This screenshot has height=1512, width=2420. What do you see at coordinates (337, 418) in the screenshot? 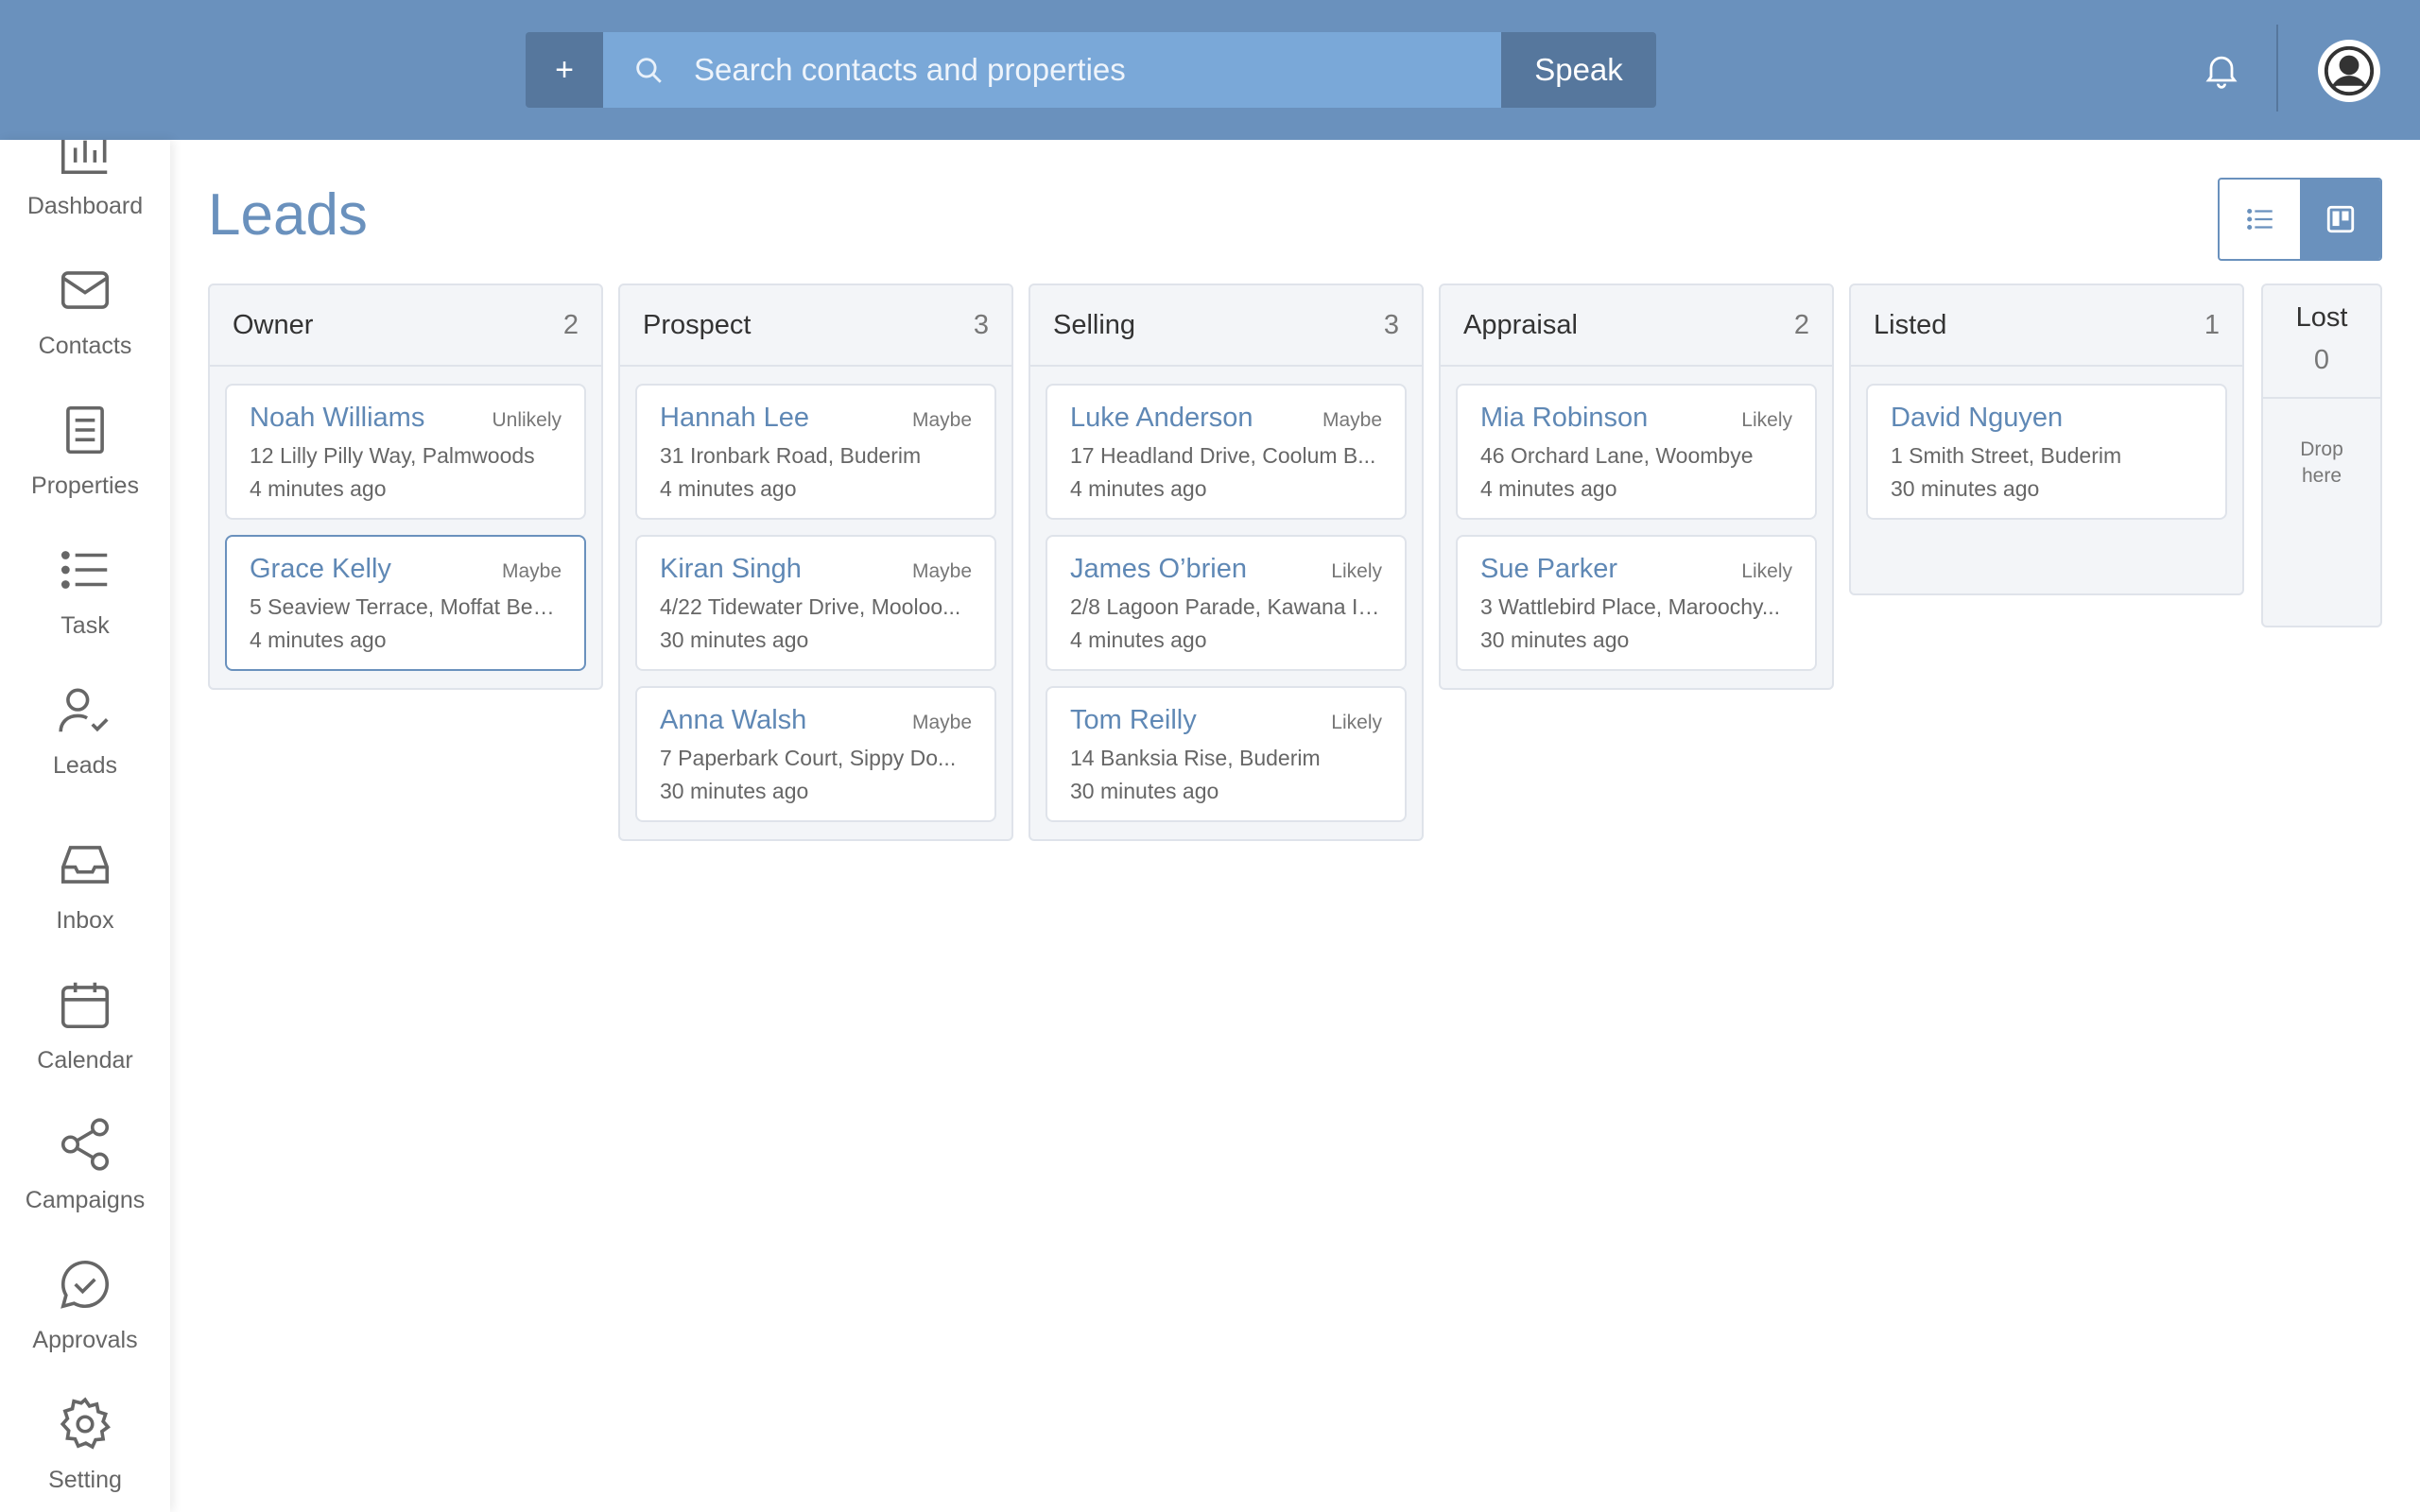
I see `lead-name: Noah Williams` at bounding box center [337, 418].